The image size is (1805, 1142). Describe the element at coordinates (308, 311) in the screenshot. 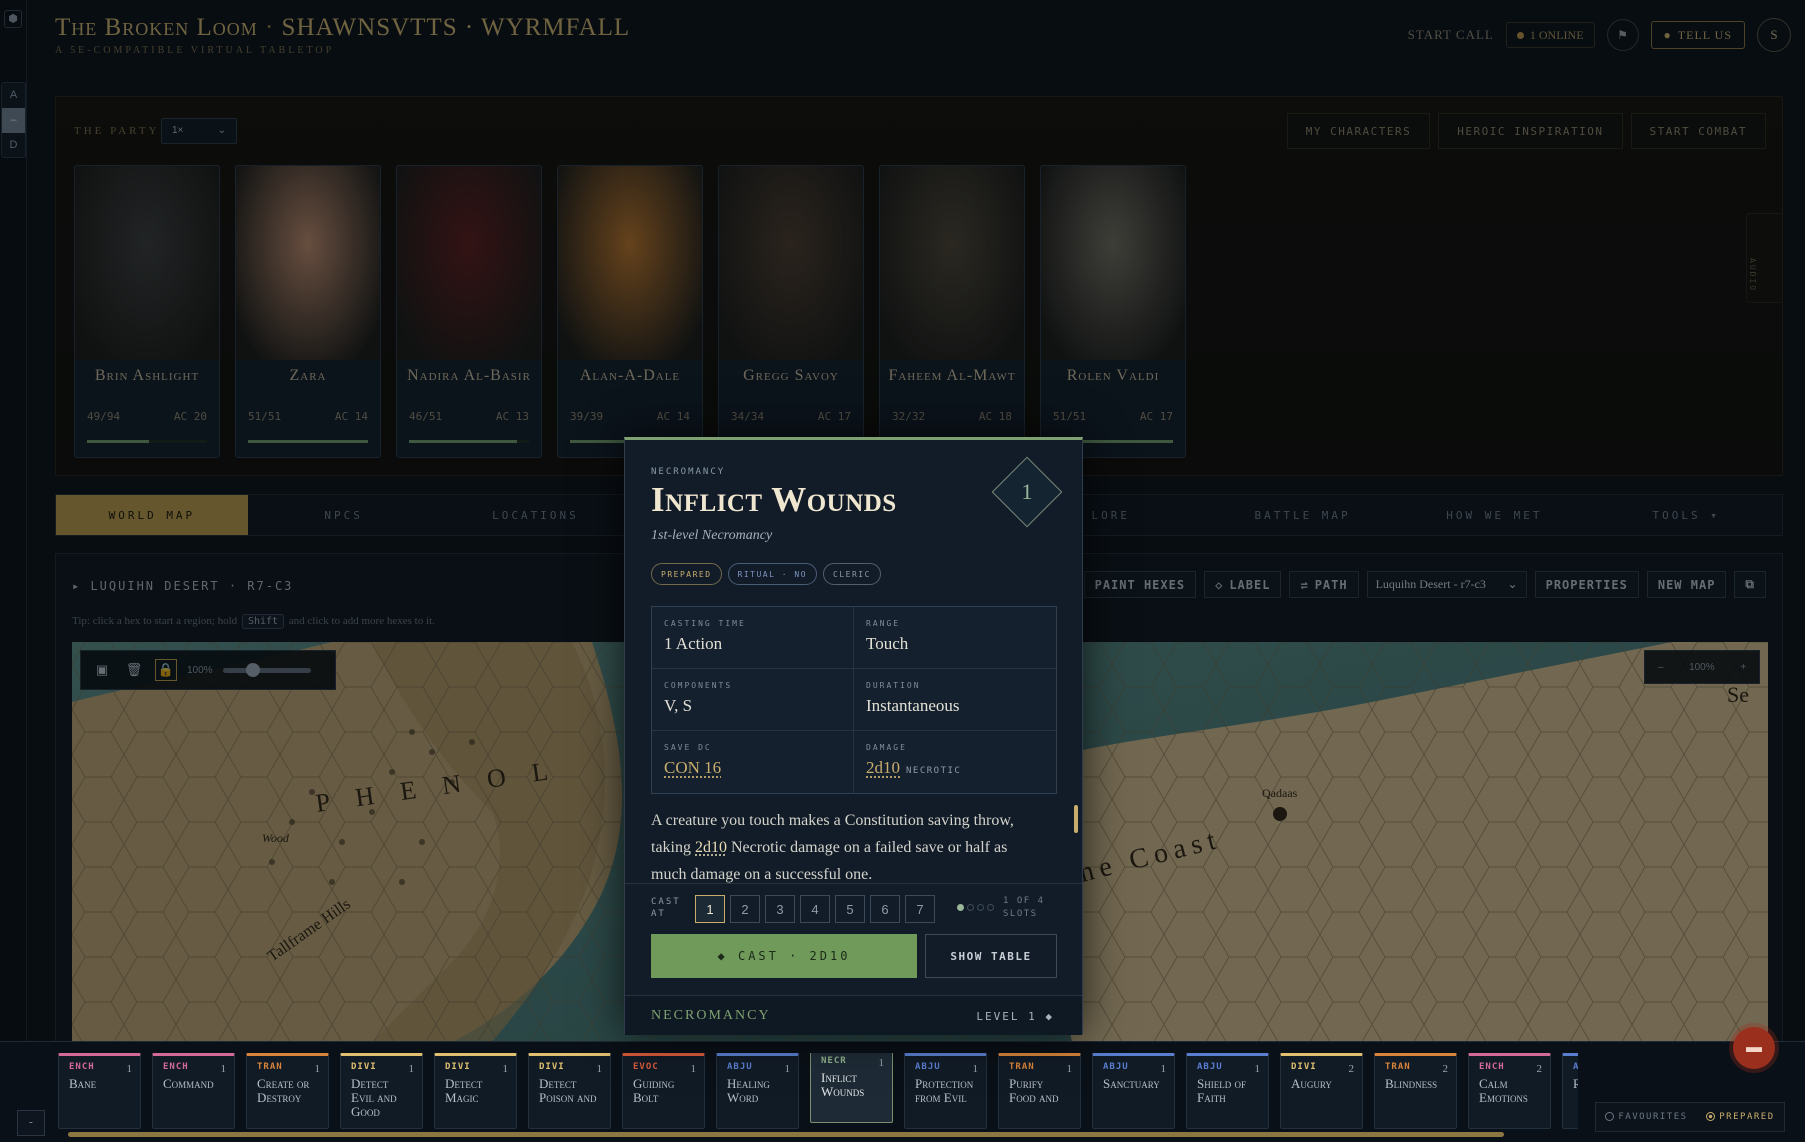

I see `character-card: Zara 51/51 AC 14` at that location.